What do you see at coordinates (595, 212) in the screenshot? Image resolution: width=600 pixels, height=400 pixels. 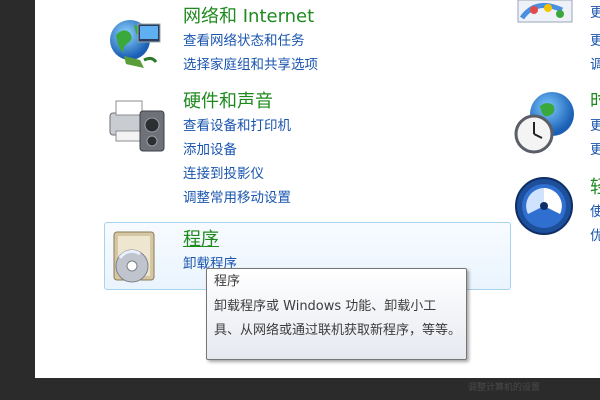 I see `ease-link-1: 使` at bounding box center [595, 212].